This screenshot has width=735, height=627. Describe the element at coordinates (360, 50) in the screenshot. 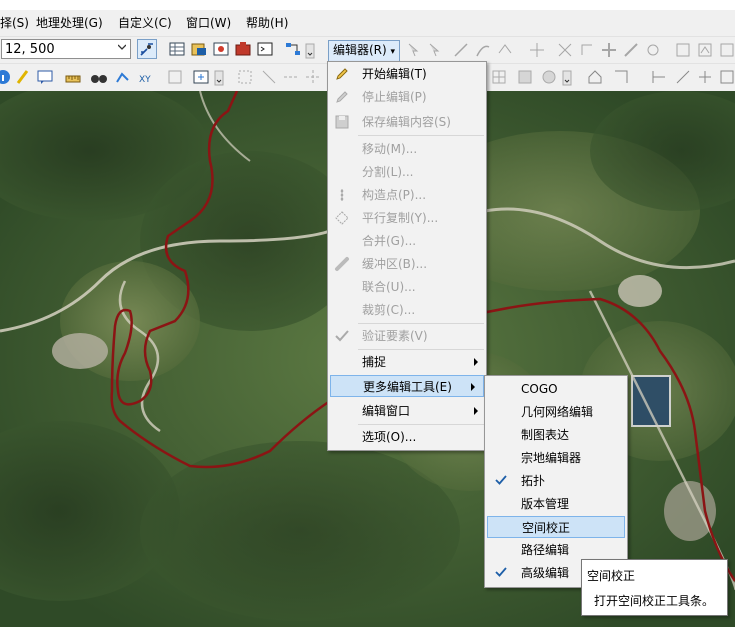

I see `editor-menu-label: 编辑器(R)` at that location.